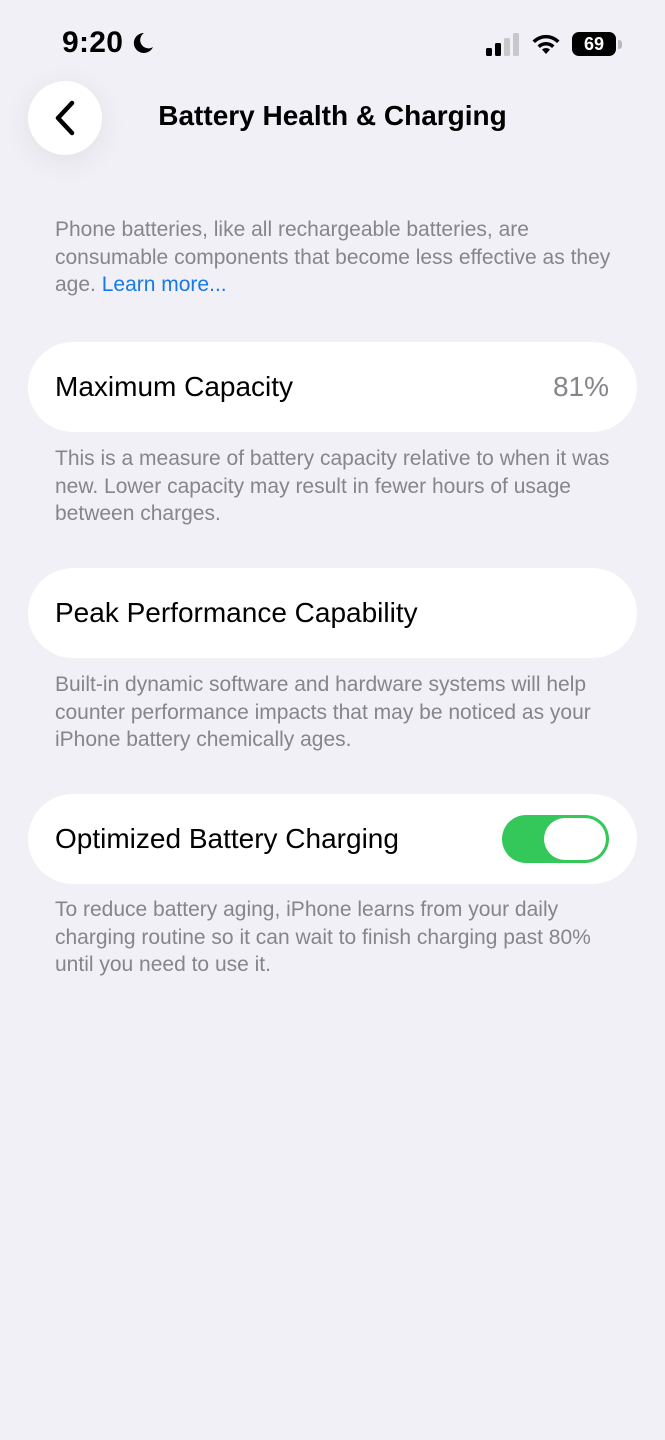 The image size is (665, 1440). I want to click on battery-level: 69, so click(594, 44).